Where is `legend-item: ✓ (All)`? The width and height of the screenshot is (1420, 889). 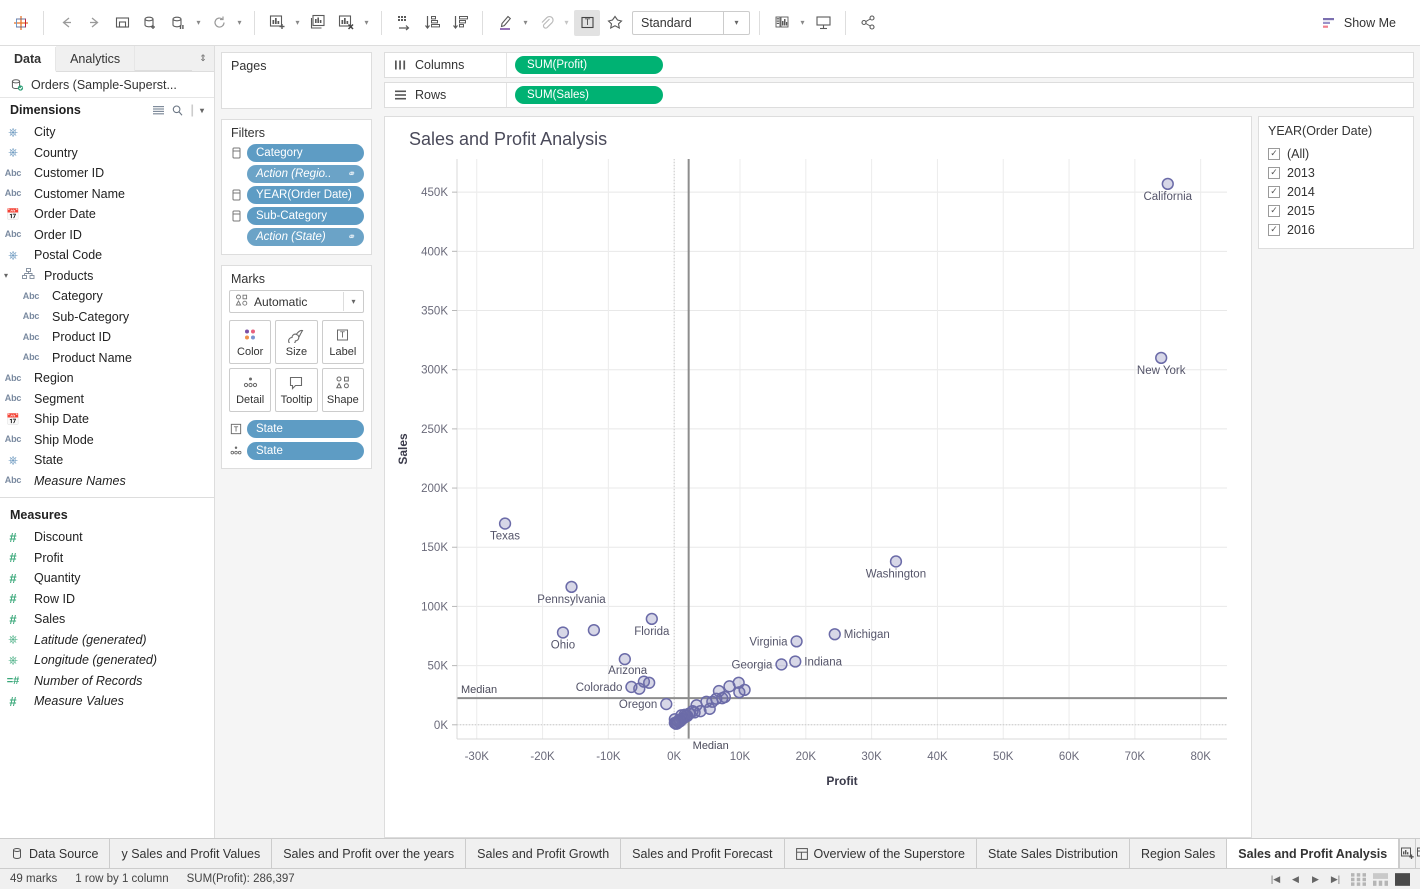
legend-item: ✓ (All) is located at coordinates (1336, 153).